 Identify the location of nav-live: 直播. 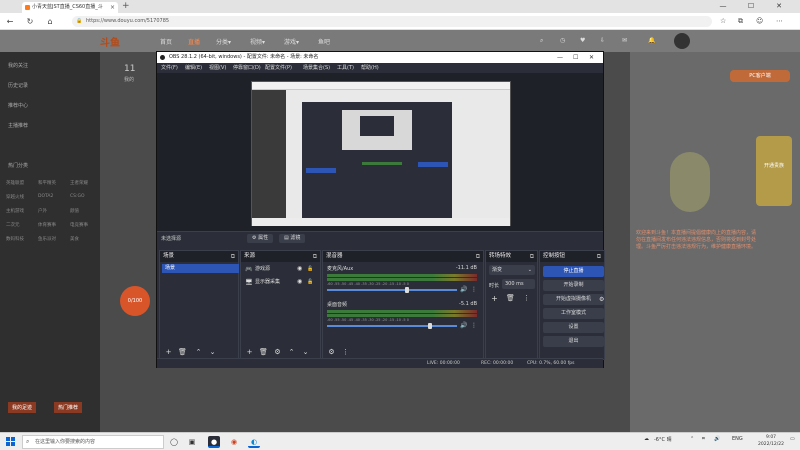
(194, 41).